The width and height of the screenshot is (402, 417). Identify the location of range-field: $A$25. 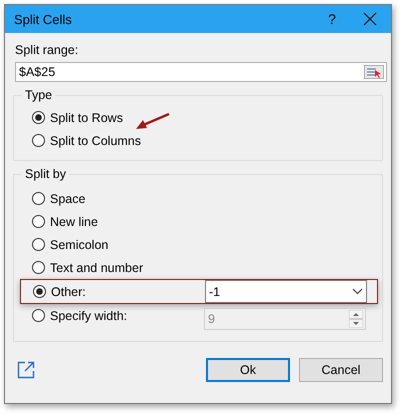
(201, 72).